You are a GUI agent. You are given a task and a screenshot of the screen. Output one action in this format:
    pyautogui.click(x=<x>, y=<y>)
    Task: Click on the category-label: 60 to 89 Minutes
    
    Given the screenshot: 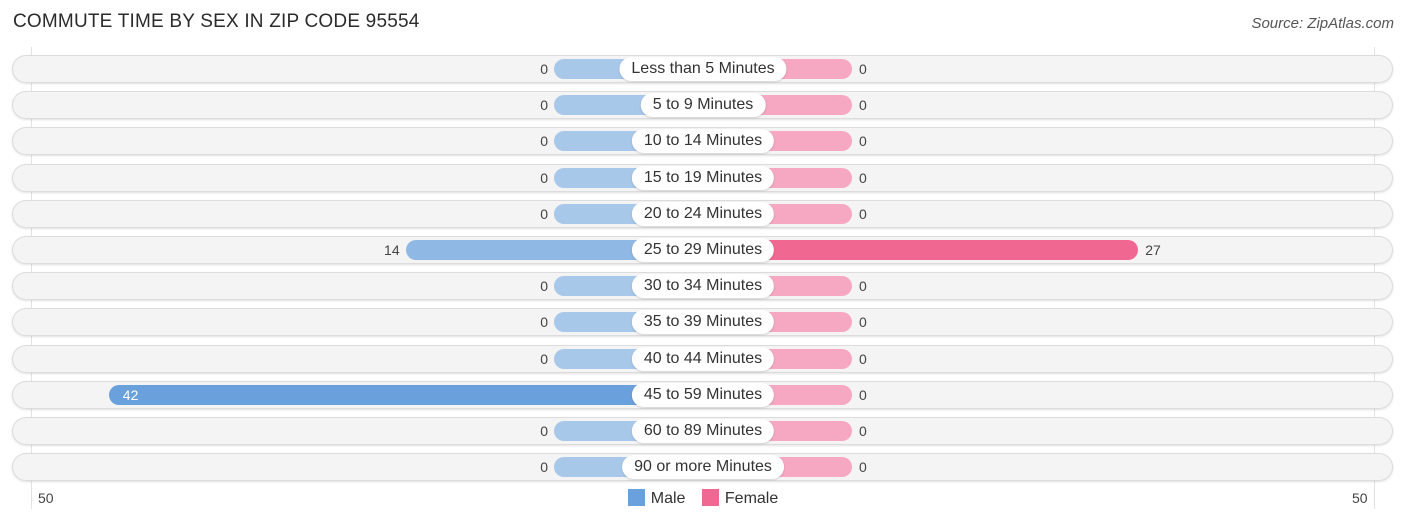 What is the action you would take?
    pyautogui.click(x=703, y=431)
    